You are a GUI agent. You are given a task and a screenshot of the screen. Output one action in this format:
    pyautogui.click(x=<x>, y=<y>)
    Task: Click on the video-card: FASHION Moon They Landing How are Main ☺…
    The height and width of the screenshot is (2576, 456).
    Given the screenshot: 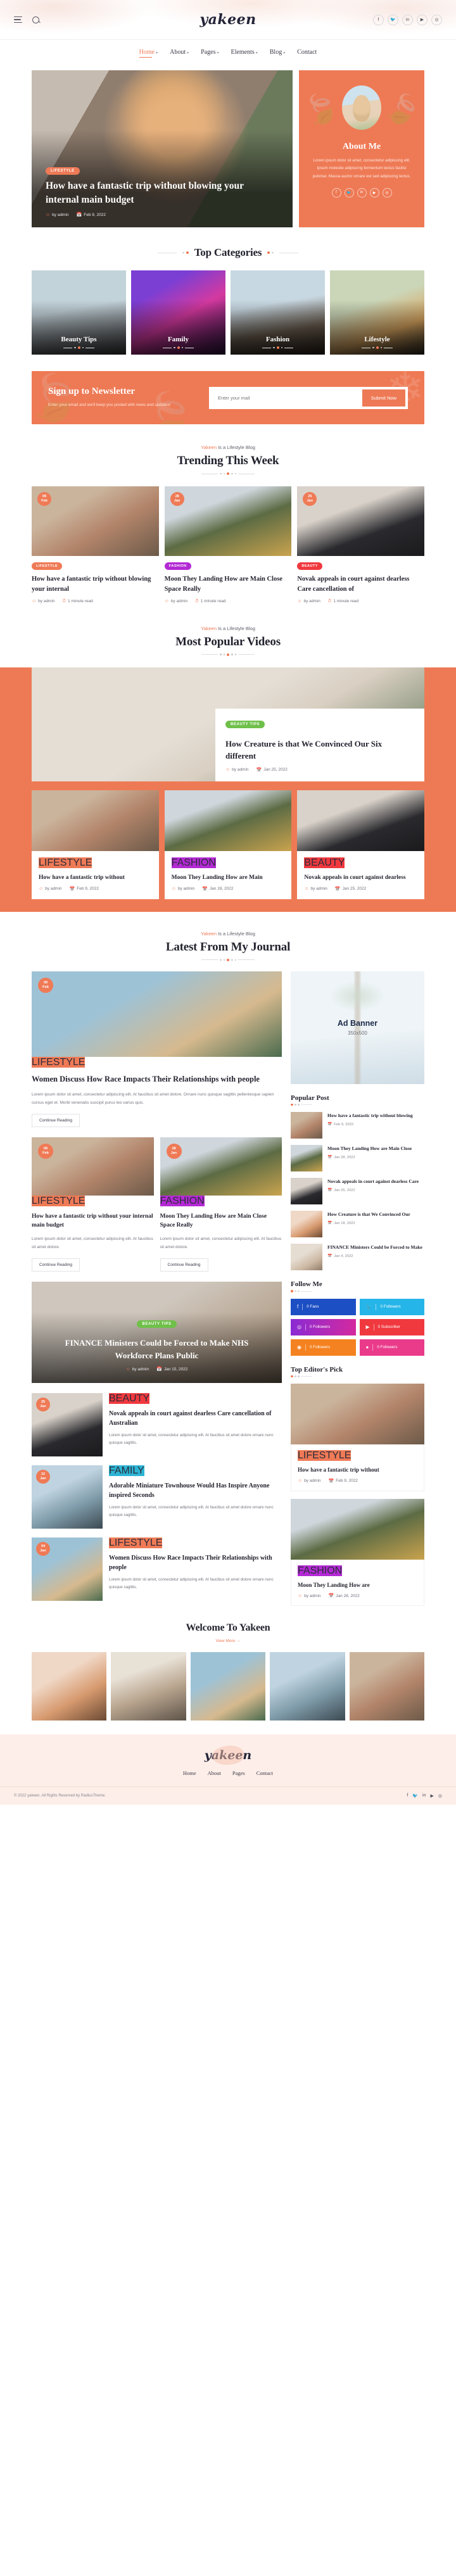 What is the action you would take?
    pyautogui.click(x=228, y=844)
    